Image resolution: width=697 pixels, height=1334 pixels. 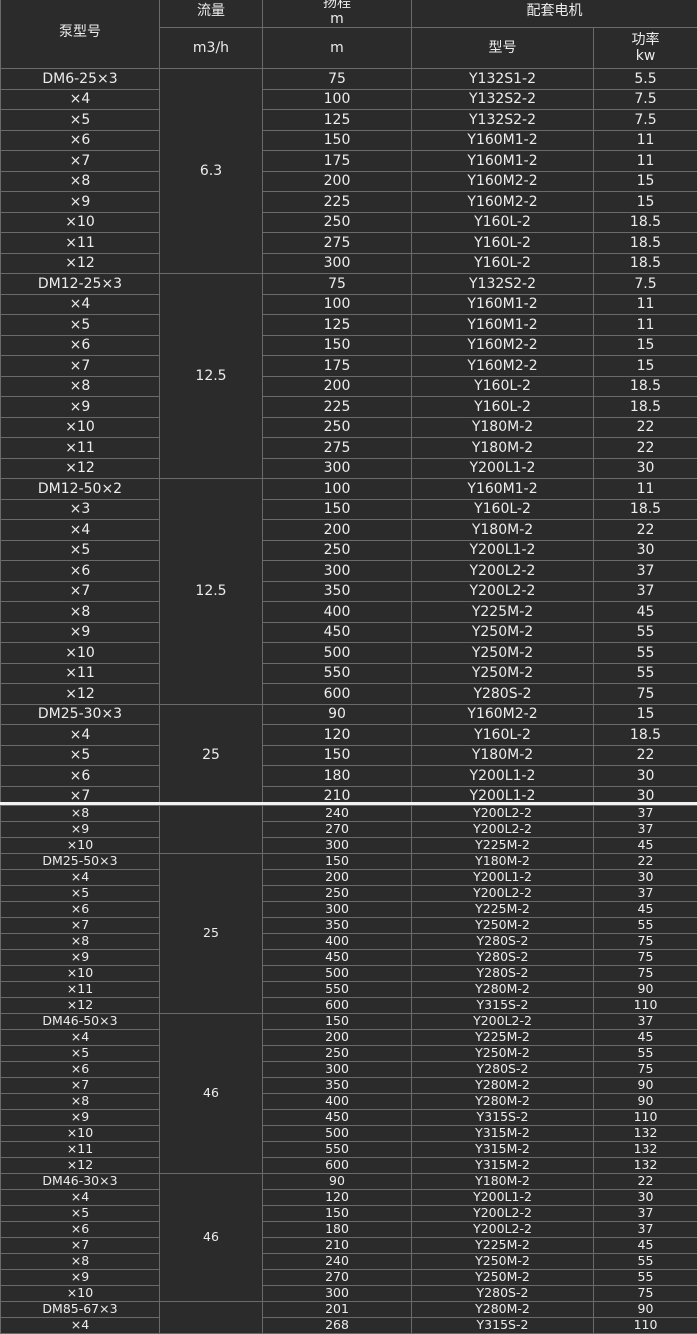 What do you see at coordinates (337, 1038) in the screenshot?
I see `head-cell: 200` at bounding box center [337, 1038].